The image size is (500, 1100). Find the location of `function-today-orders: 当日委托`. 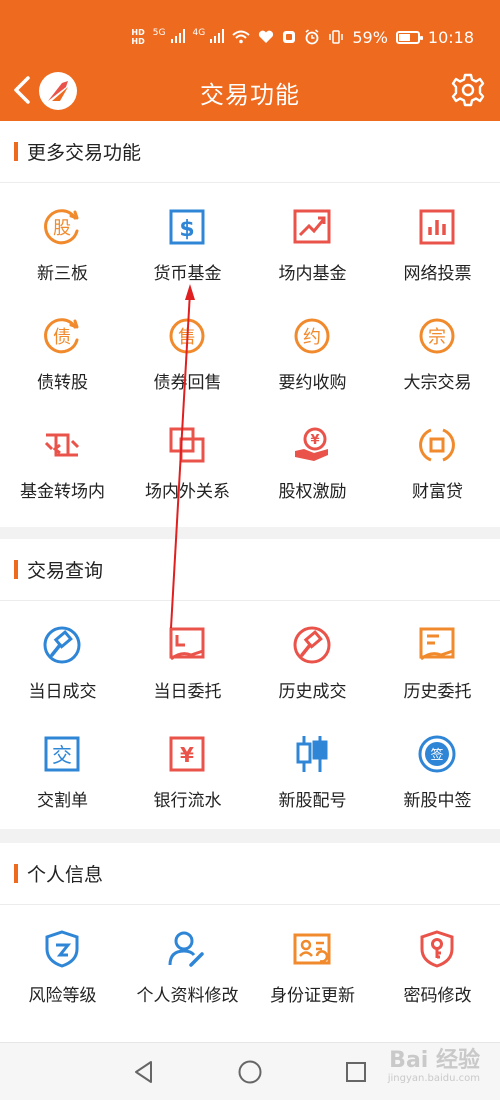

function-today-orders: 当日委托 is located at coordinates (187, 655).